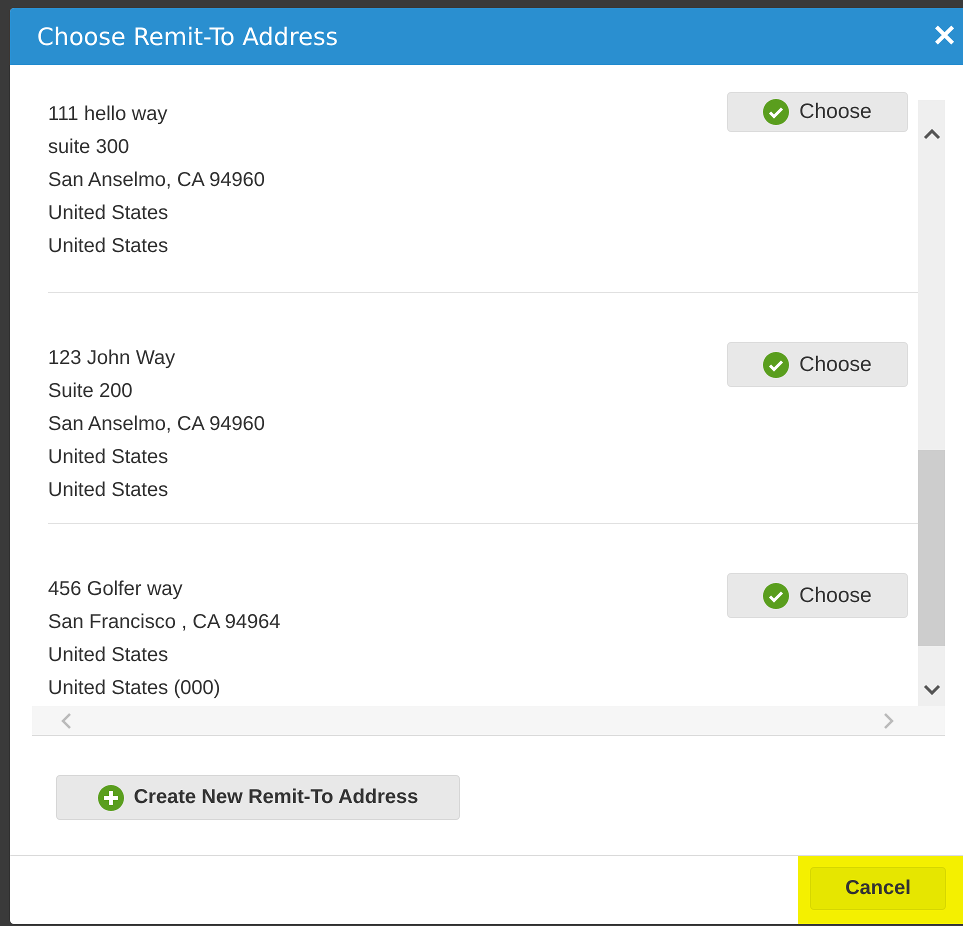 The image size is (963, 926). I want to click on address-line: 123 John Way, so click(112, 358).